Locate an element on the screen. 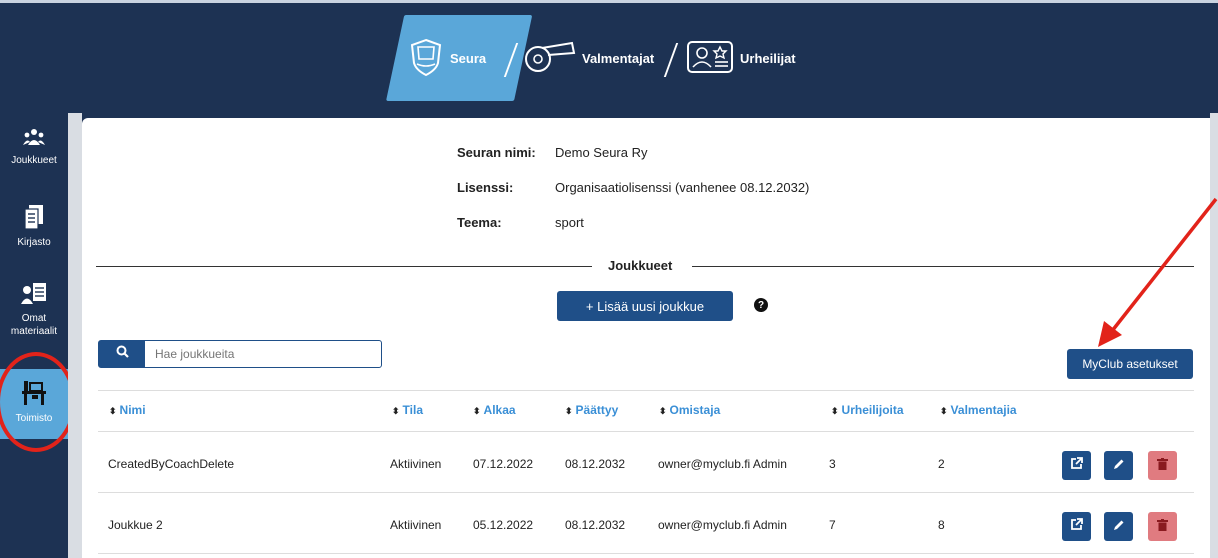 This screenshot has width=1218, height=558. column-header-urheilijoita: ⬍ Urheilijoita is located at coordinates (867, 410).